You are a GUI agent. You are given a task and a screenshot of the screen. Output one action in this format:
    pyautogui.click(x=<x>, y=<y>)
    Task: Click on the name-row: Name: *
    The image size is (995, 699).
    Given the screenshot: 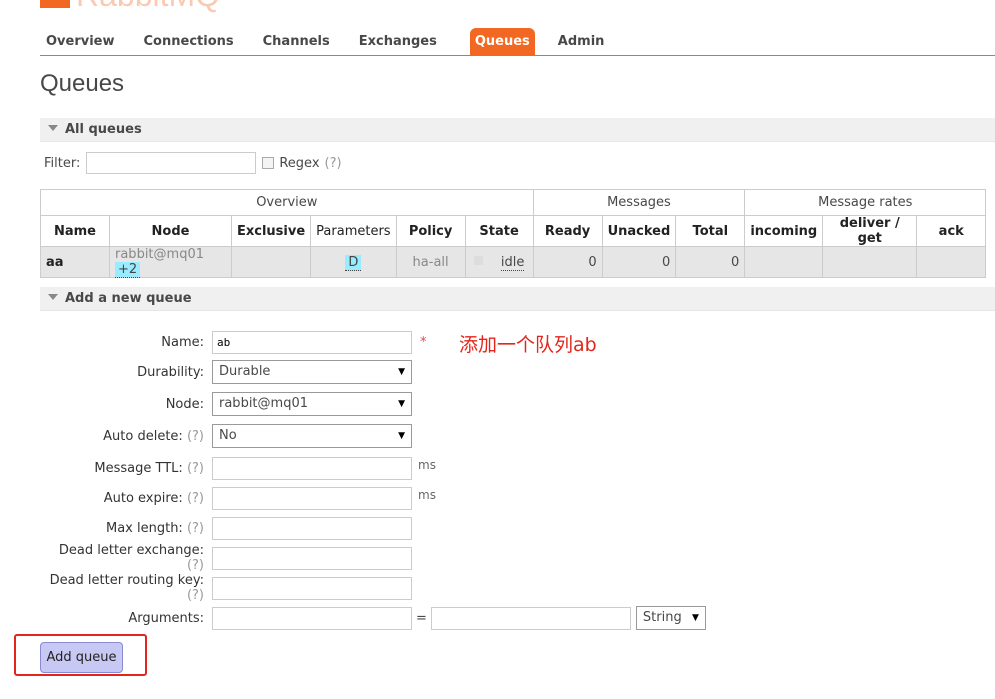 What is the action you would take?
    pyautogui.click(x=233, y=342)
    